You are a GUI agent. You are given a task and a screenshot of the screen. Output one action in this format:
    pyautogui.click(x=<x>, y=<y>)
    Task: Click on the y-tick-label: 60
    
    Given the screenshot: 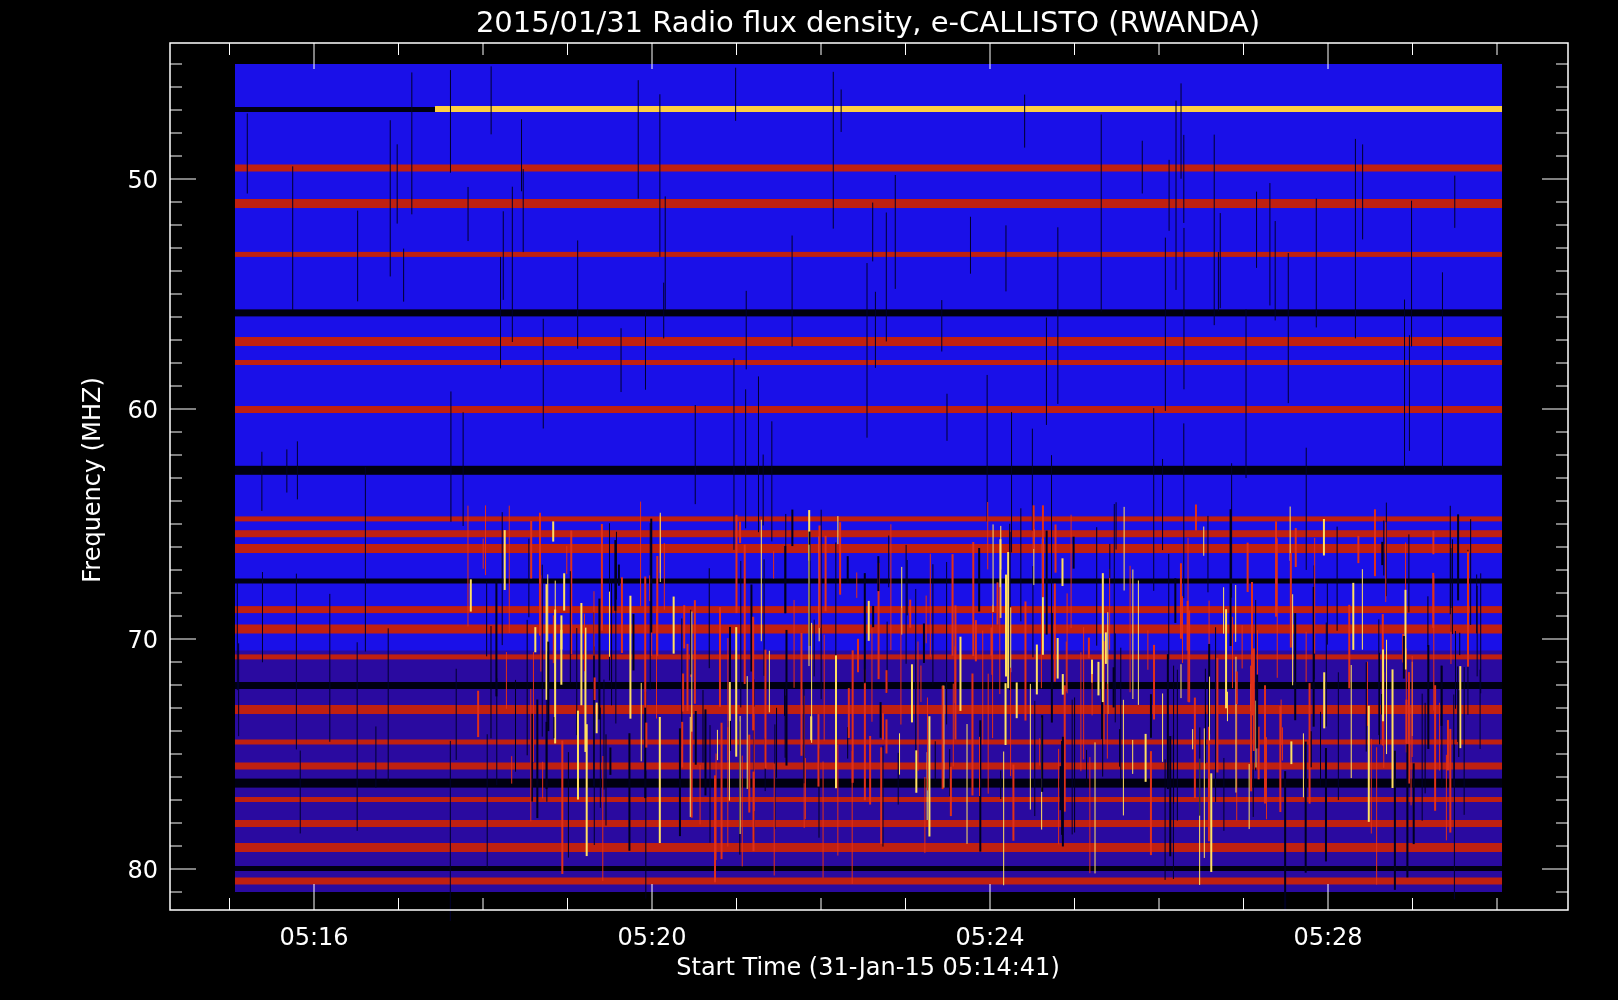 What is the action you would take?
    pyautogui.click(x=142, y=410)
    